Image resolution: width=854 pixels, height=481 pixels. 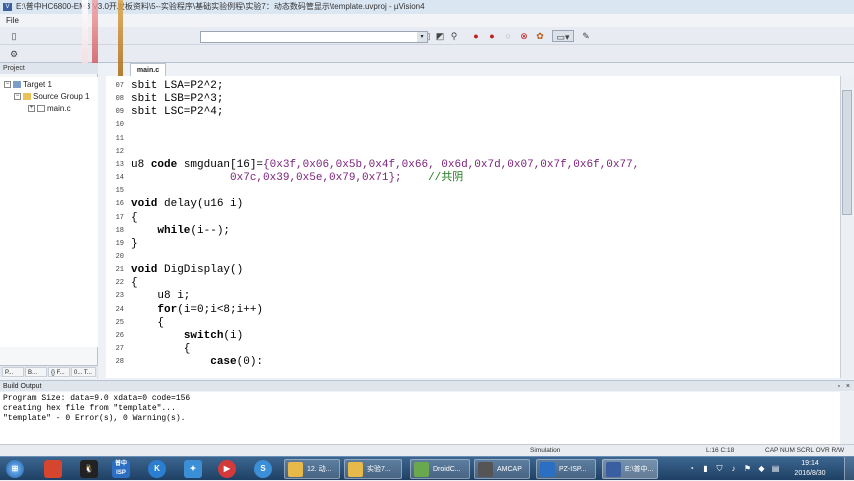 I want to click on code-token: (i), so click(x=233, y=335).